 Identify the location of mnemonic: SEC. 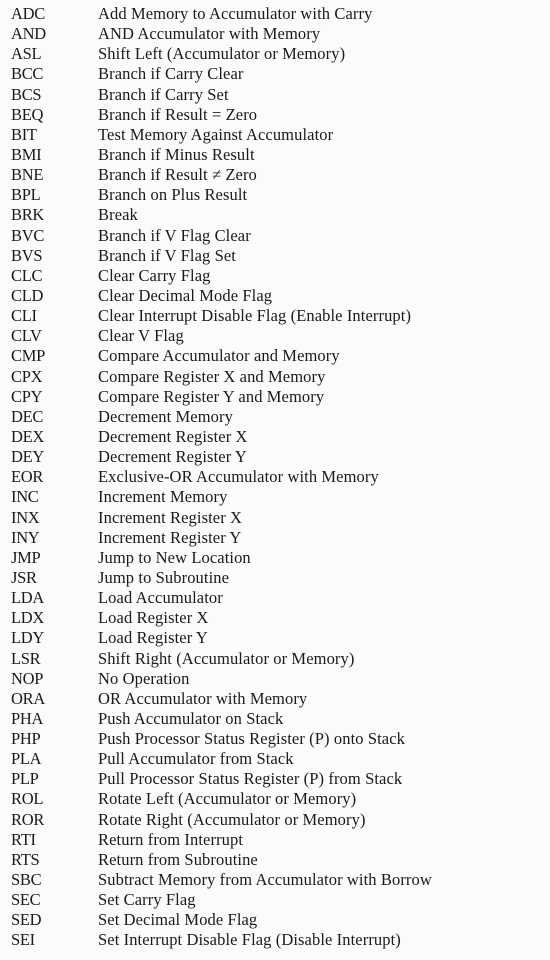
(26, 900).